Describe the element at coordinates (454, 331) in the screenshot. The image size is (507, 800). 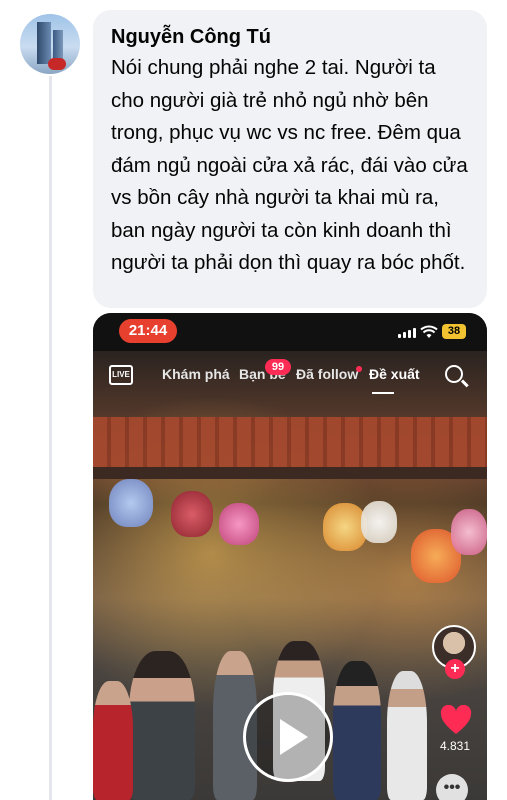
I see `battery-indicator: 38` at that location.